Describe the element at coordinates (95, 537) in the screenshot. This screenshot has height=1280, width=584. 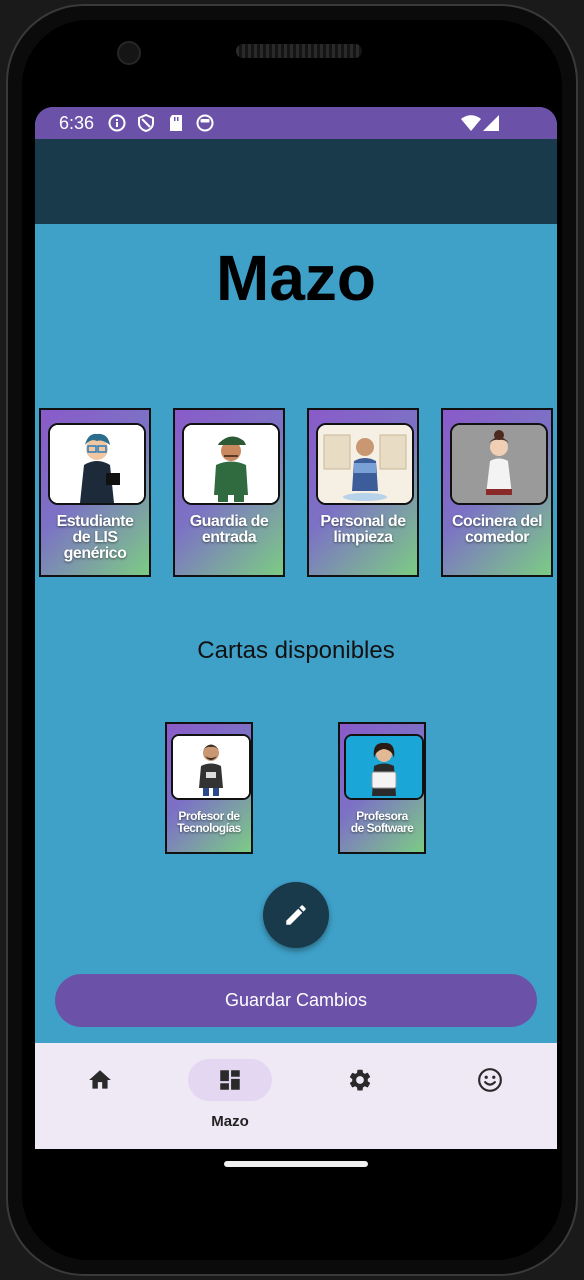
I see `card-label: Estudiante de LIS genérico` at that location.